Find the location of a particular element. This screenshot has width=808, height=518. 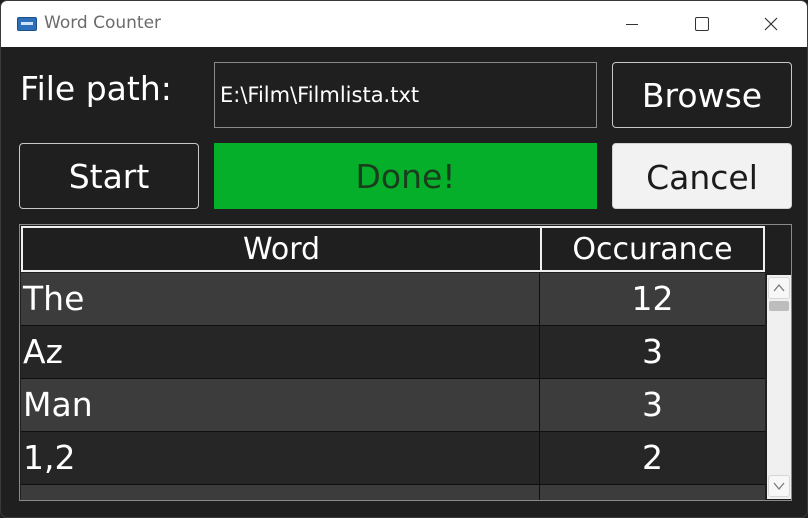

maximize-button is located at coordinates (702, 24).